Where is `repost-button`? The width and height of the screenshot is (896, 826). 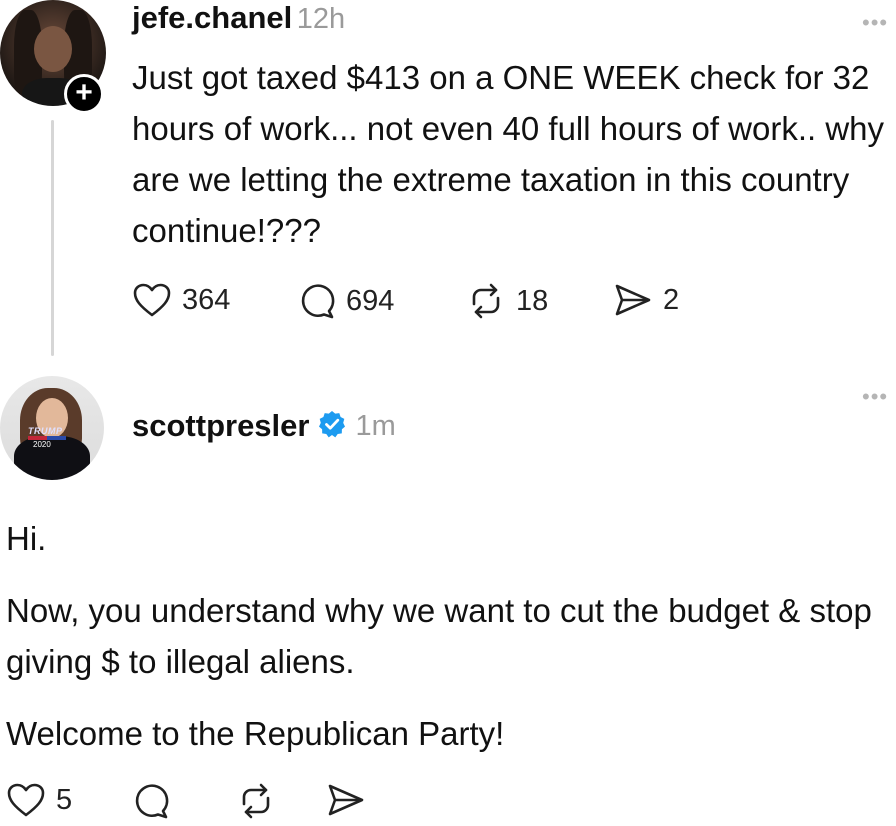
repost-button is located at coordinates (256, 801).